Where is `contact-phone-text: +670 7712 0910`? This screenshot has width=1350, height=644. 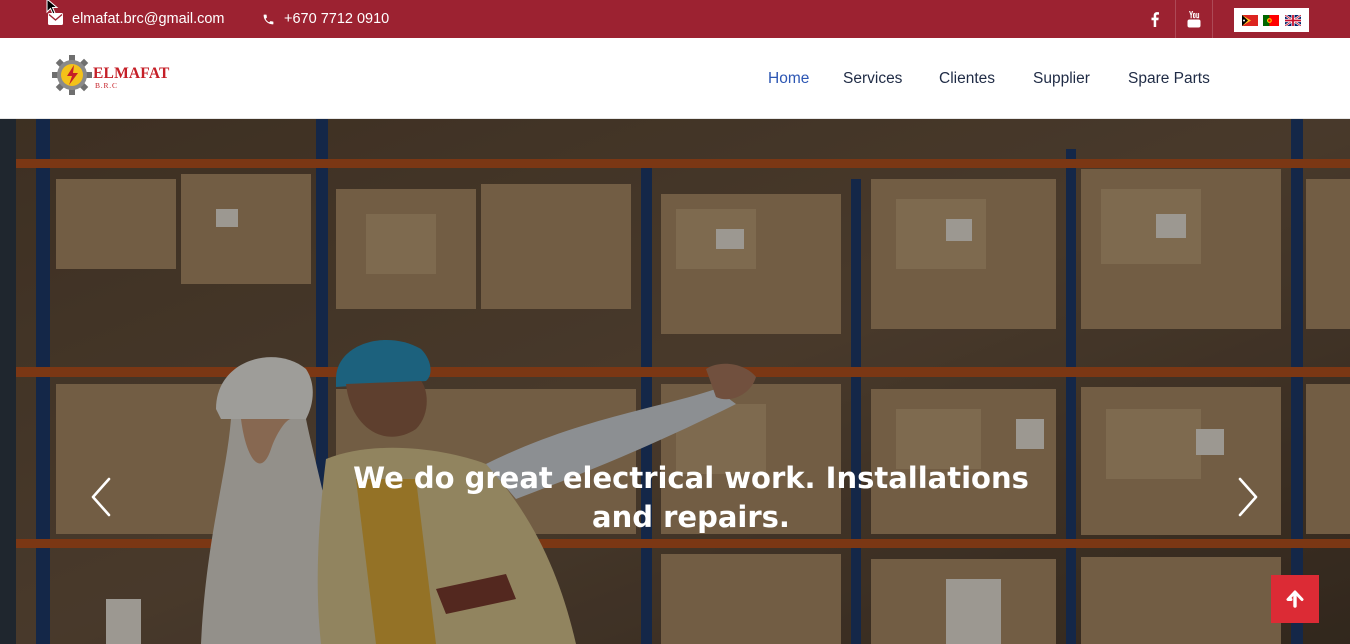 contact-phone-text: +670 7712 0910 is located at coordinates (337, 19).